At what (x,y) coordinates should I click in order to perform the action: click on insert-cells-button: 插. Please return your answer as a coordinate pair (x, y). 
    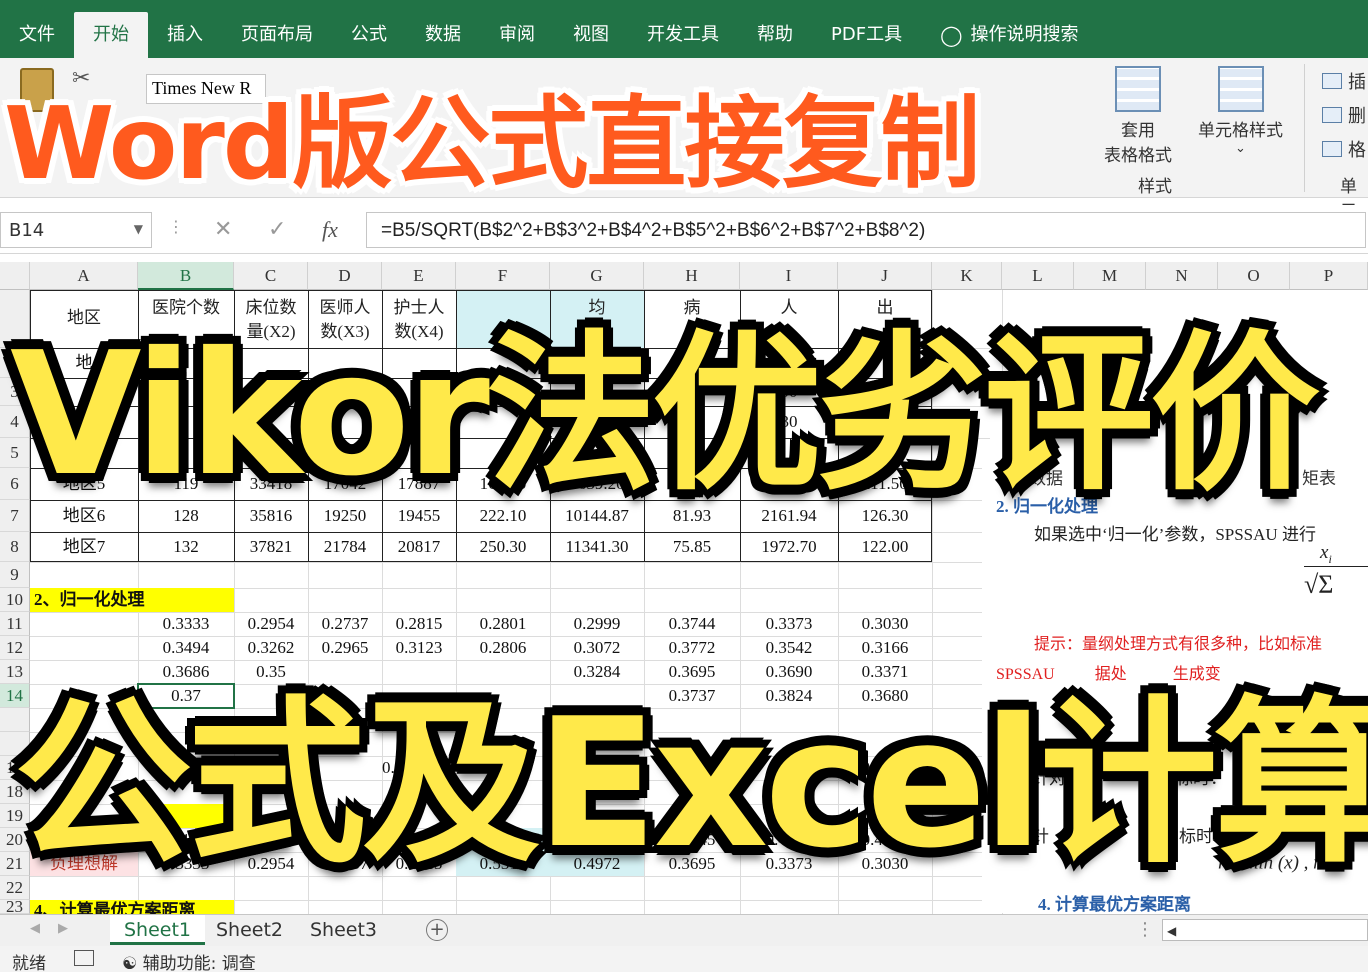
    Looking at the image, I should click on (1344, 81).